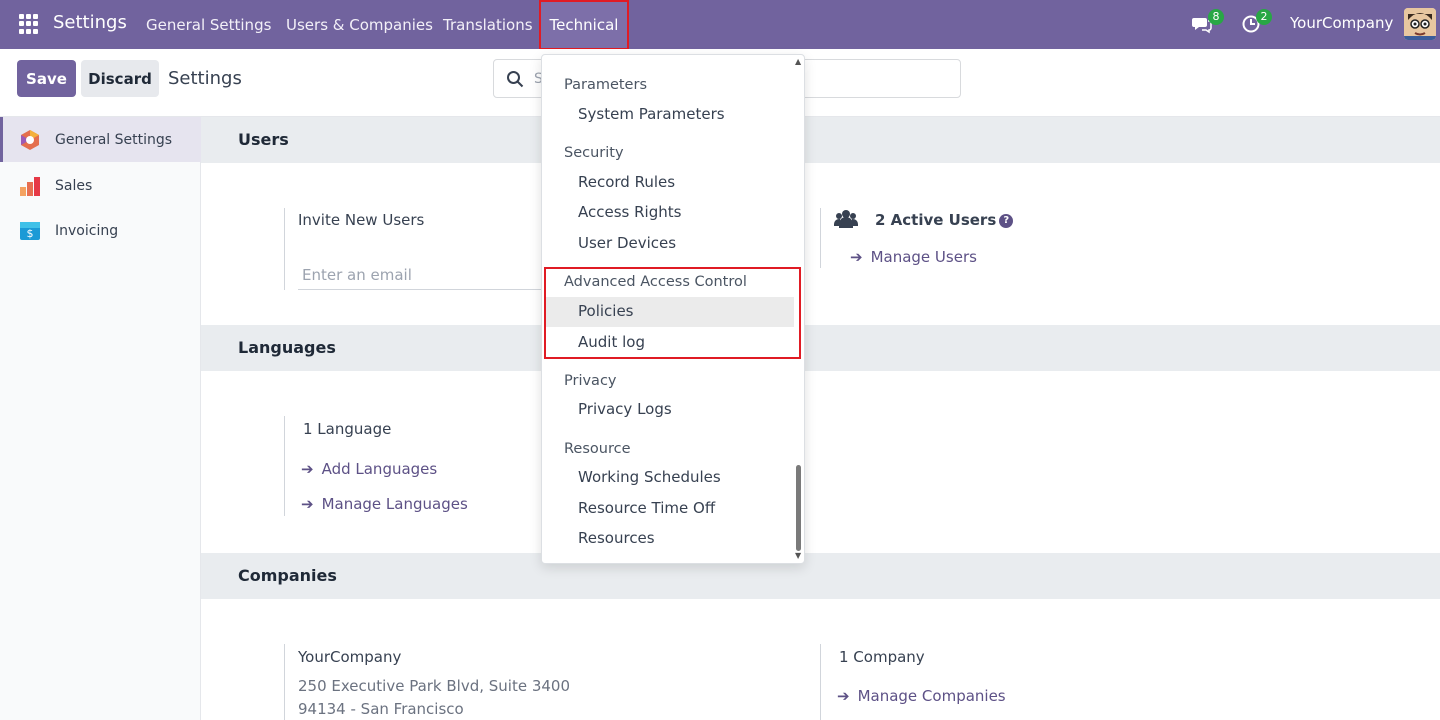  I want to click on menu-translations: Translations, so click(488, 24).